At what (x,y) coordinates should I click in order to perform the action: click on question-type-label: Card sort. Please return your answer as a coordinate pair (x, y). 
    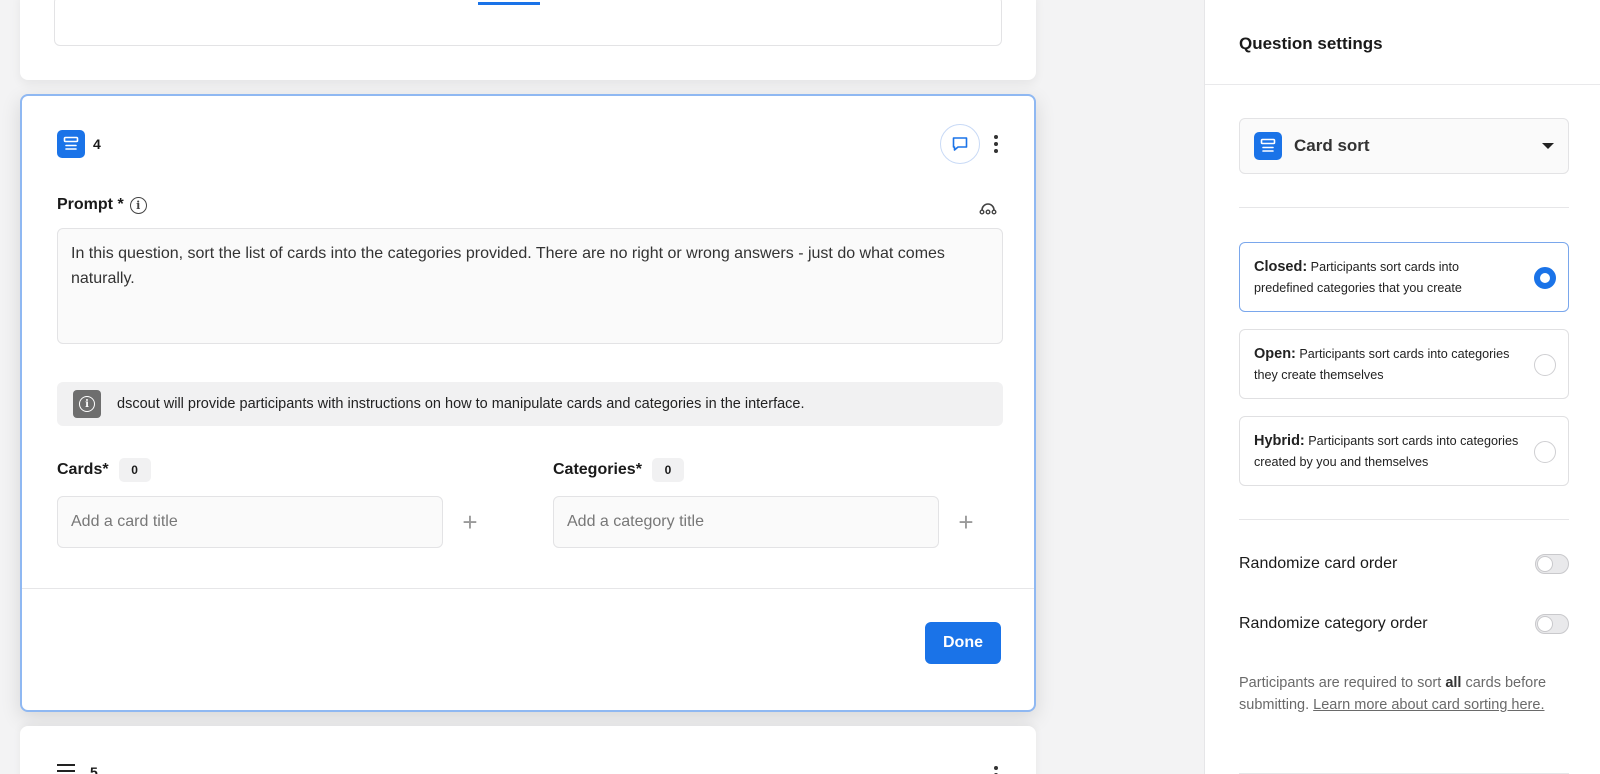
    Looking at the image, I should click on (1332, 145).